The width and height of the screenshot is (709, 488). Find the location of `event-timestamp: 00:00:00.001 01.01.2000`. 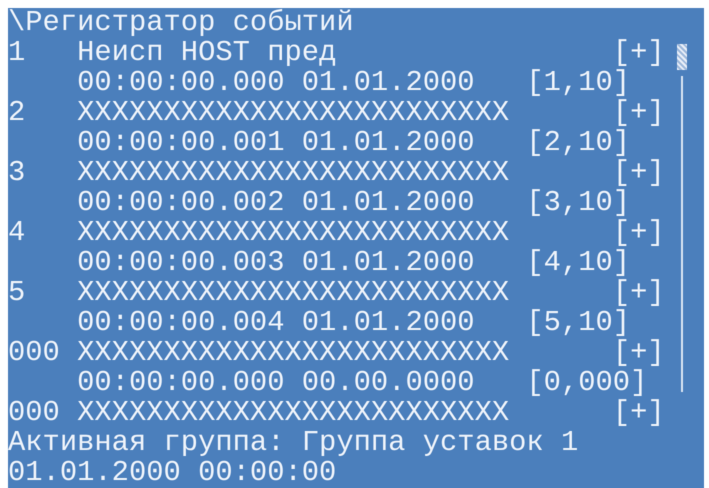

event-timestamp: 00:00:00.001 01.01.2000 is located at coordinates (276, 143).